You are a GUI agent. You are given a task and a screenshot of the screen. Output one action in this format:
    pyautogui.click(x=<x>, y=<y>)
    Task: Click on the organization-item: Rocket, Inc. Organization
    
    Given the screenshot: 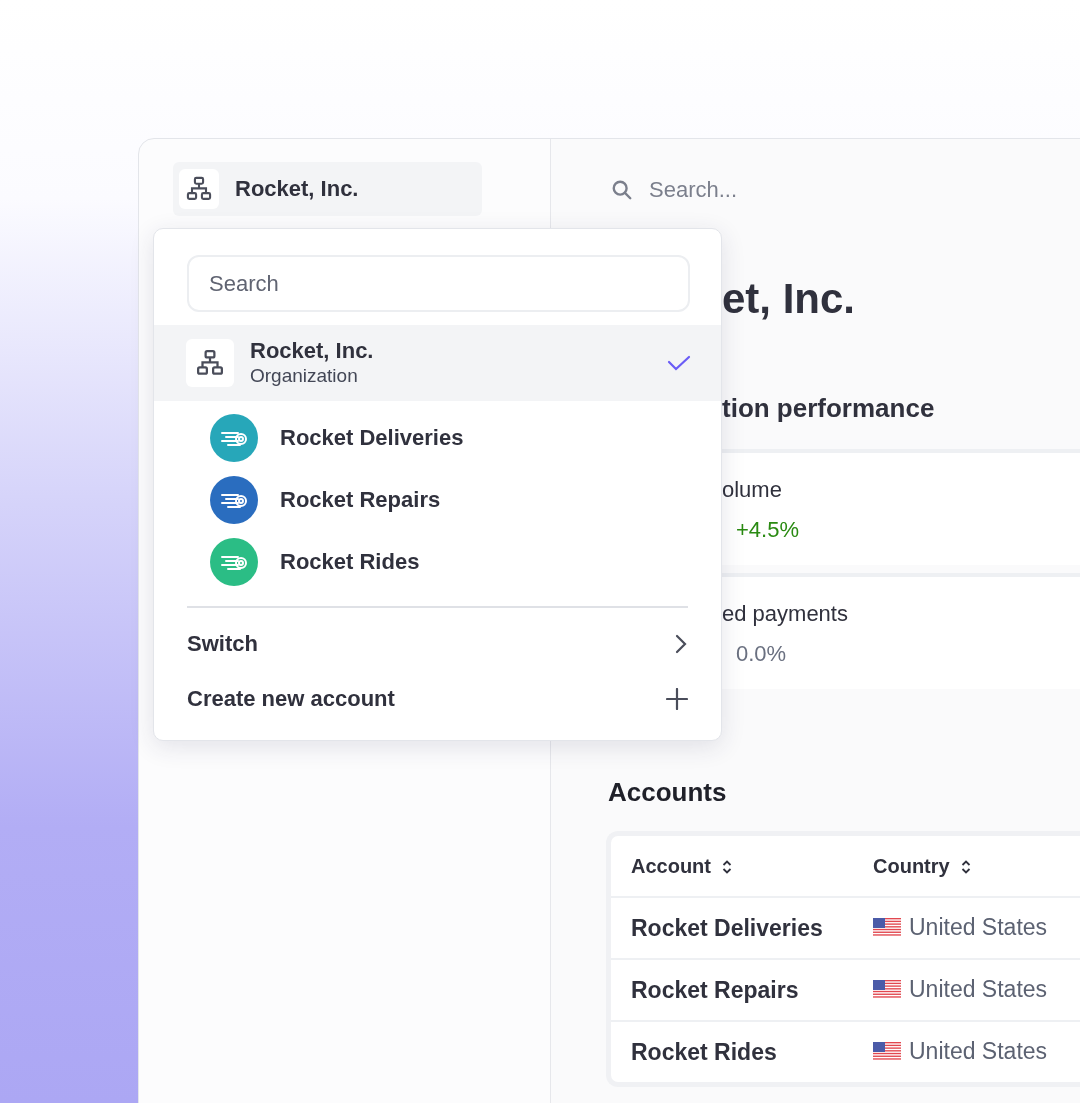 What is the action you would take?
    pyautogui.click(x=437, y=363)
    